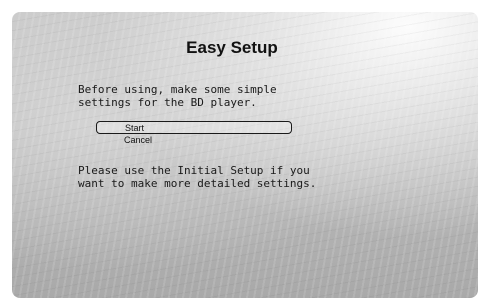 The height and width of the screenshot is (302, 488). What do you see at coordinates (167, 102) in the screenshot?
I see `intro-line-2: settings for the BD player.` at bounding box center [167, 102].